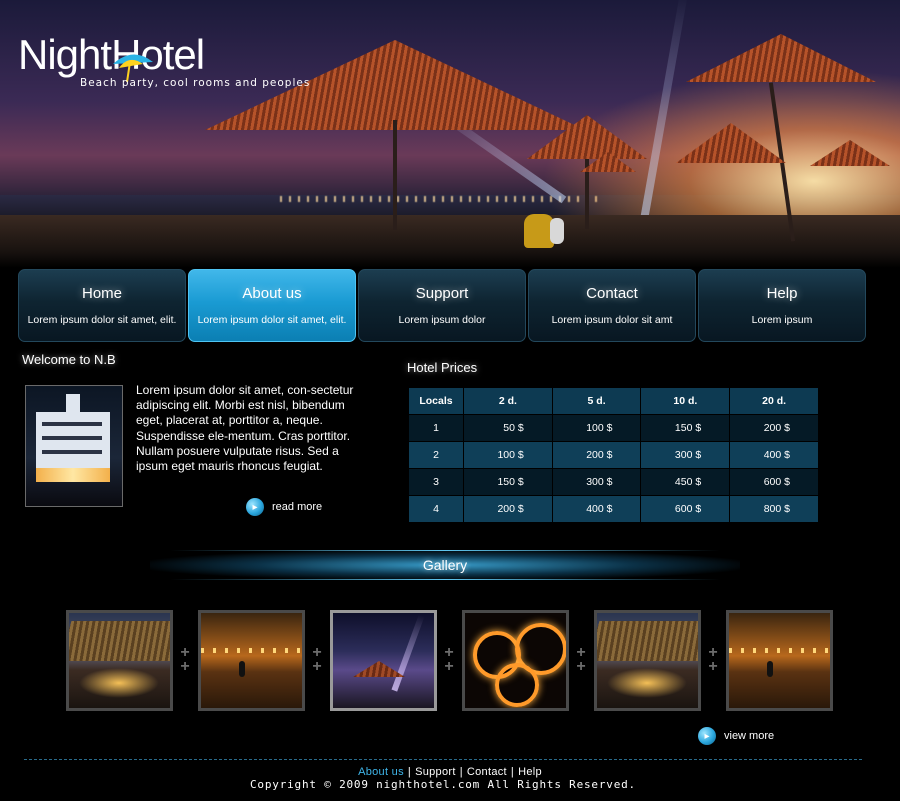 The height and width of the screenshot is (801, 900). What do you see at coordinates (443, 759) in the screenshot?
I see `footer-divider` at bounding box center [443, 759].